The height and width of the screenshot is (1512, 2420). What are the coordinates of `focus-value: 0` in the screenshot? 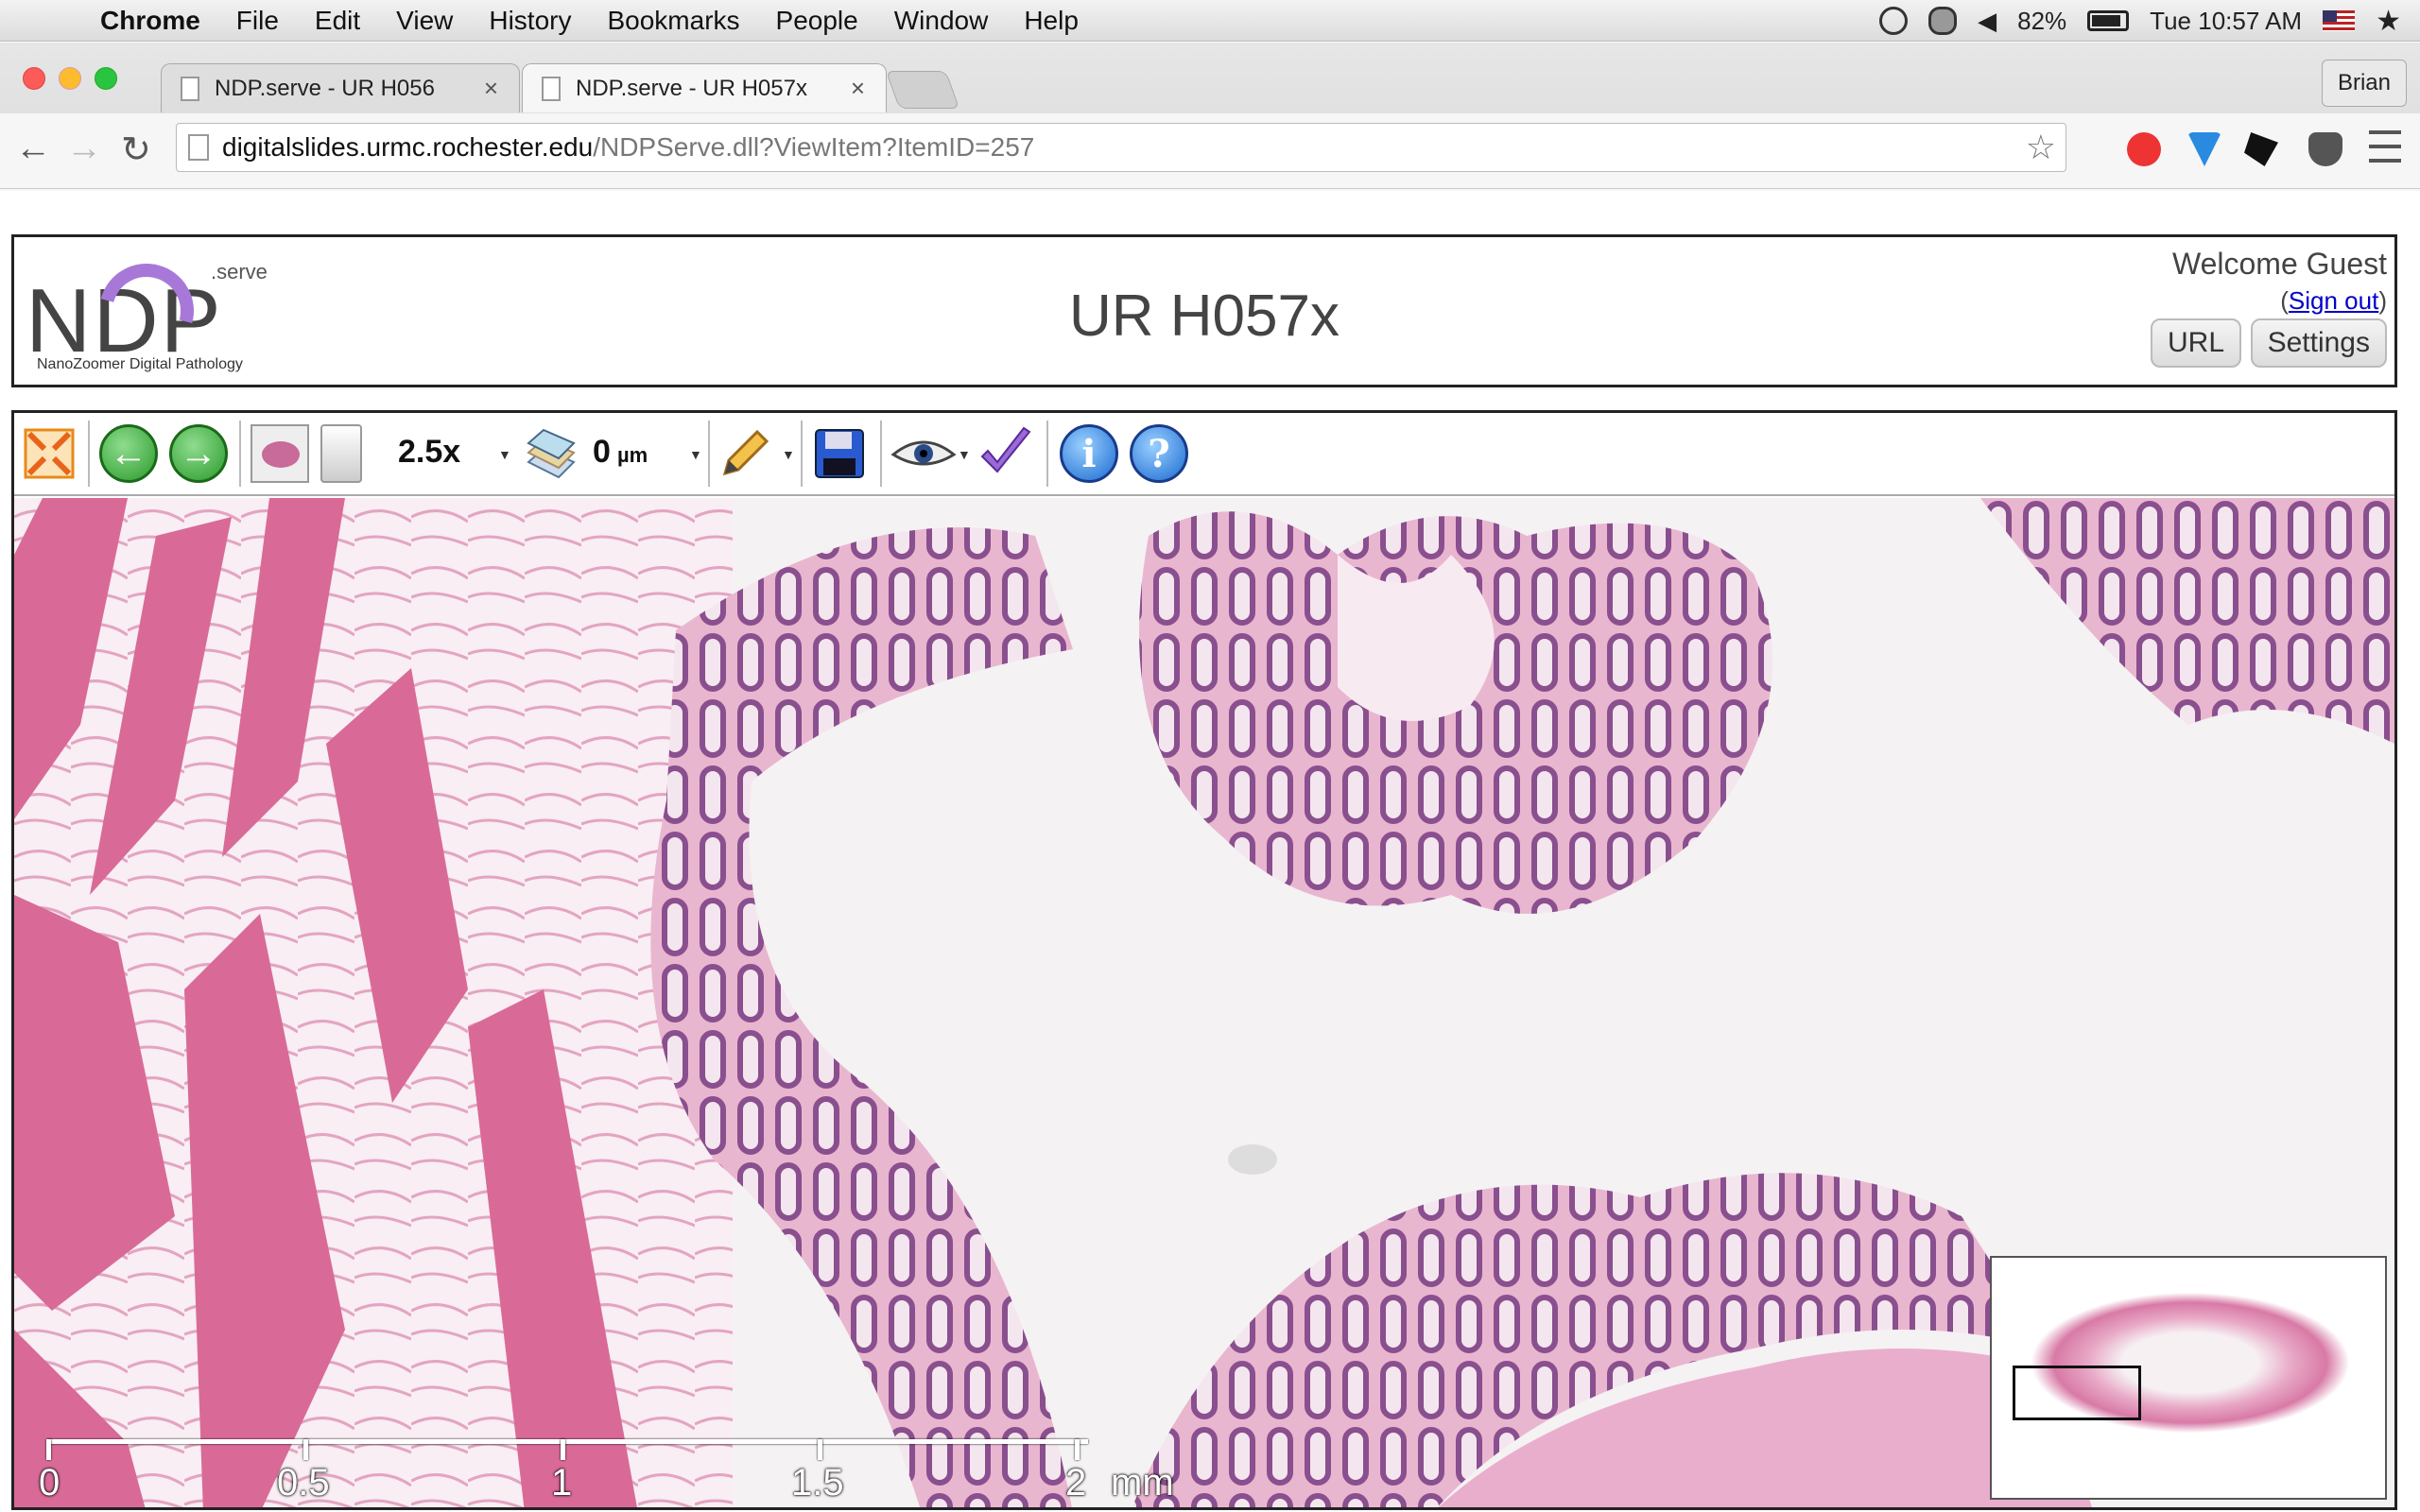 It's located at (602, 452).